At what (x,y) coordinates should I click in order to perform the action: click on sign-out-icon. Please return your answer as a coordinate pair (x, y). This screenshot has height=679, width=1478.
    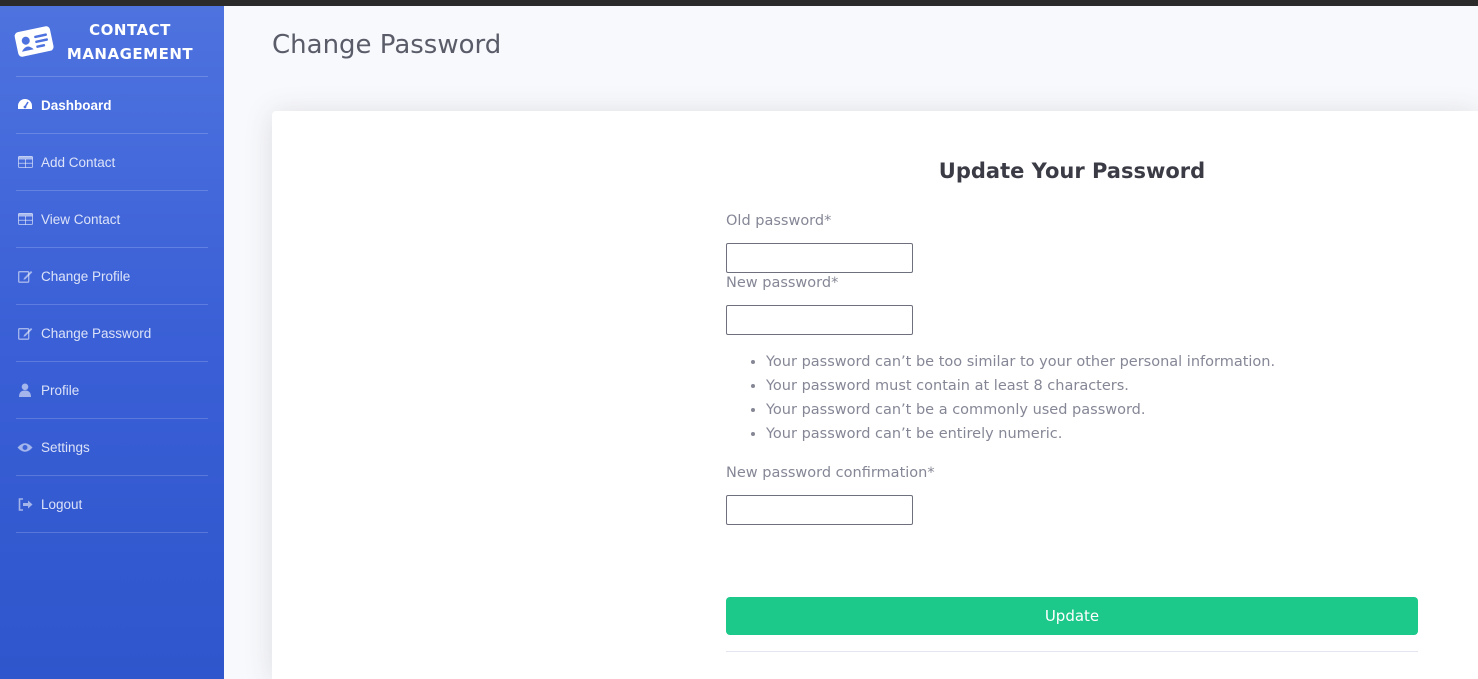
    Looking at the image, I should click on (25, 504).